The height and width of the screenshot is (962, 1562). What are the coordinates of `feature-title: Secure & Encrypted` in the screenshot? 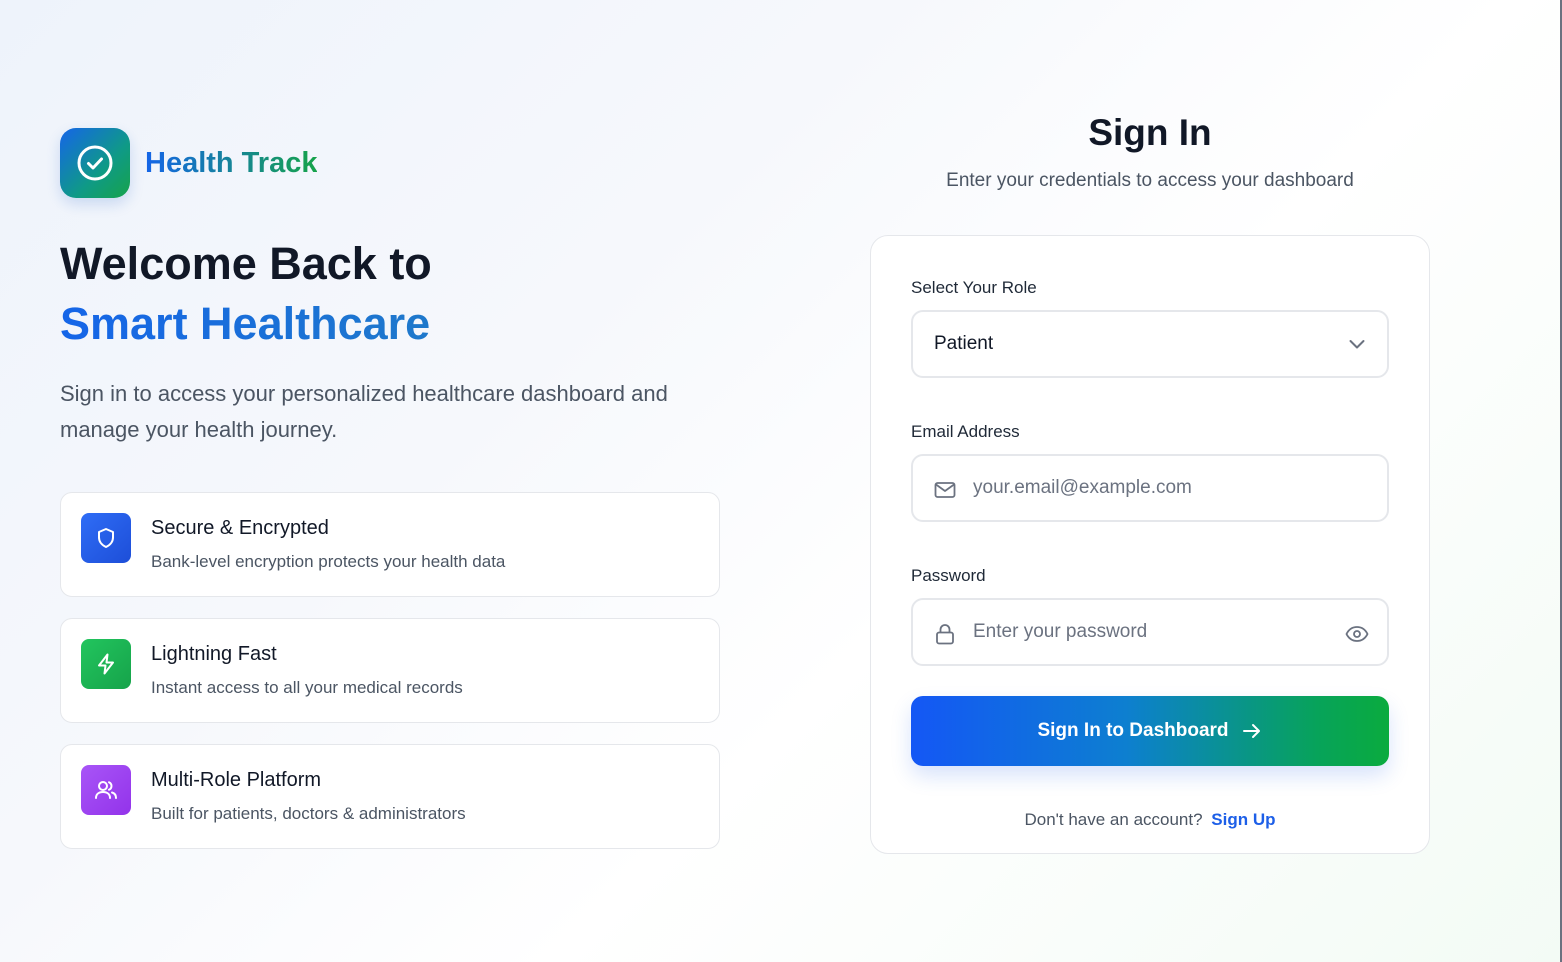 It's located at (240, 528).